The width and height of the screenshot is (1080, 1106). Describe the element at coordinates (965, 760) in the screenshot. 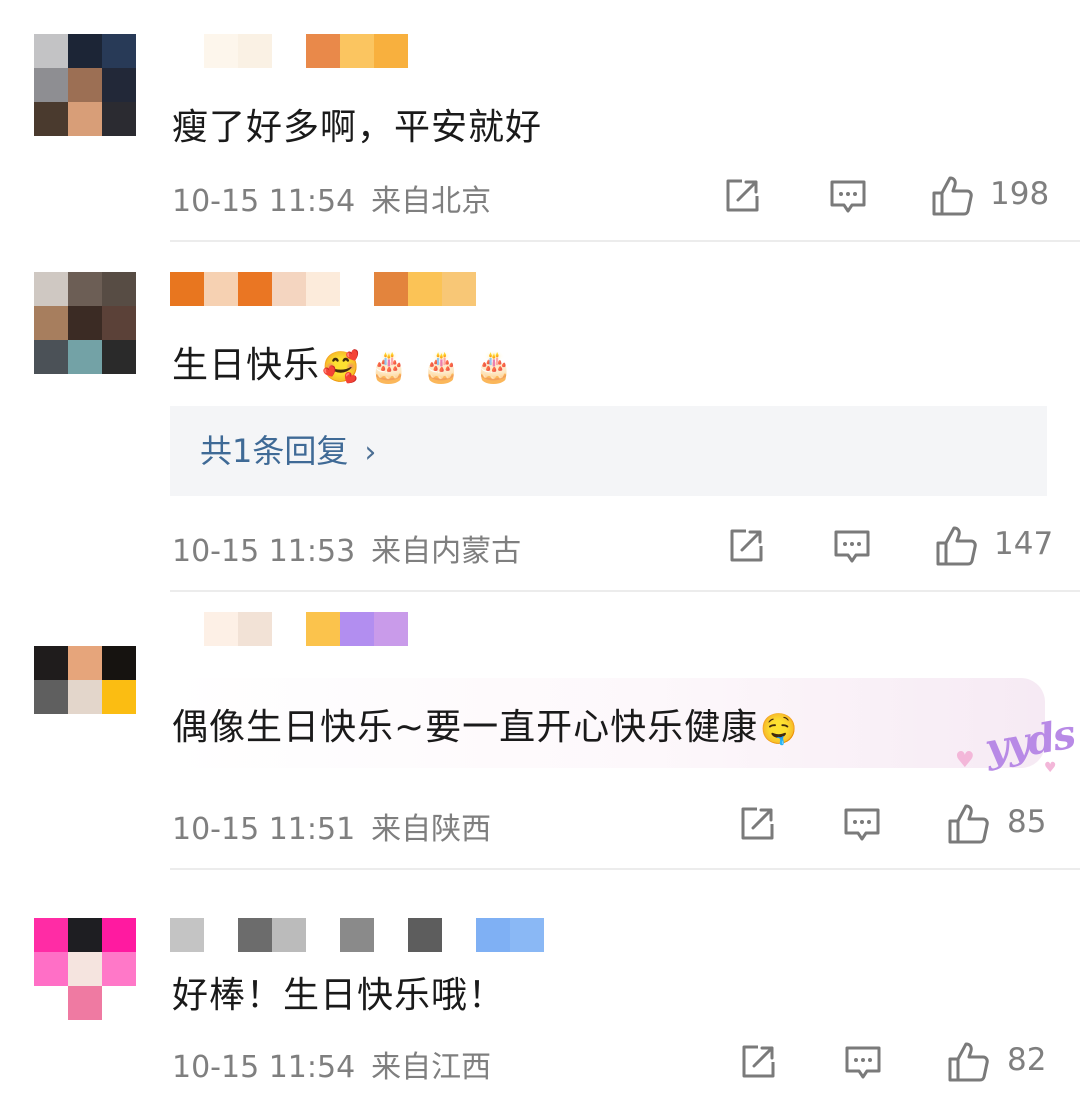

I see `heart-icon: ♥` at that location.